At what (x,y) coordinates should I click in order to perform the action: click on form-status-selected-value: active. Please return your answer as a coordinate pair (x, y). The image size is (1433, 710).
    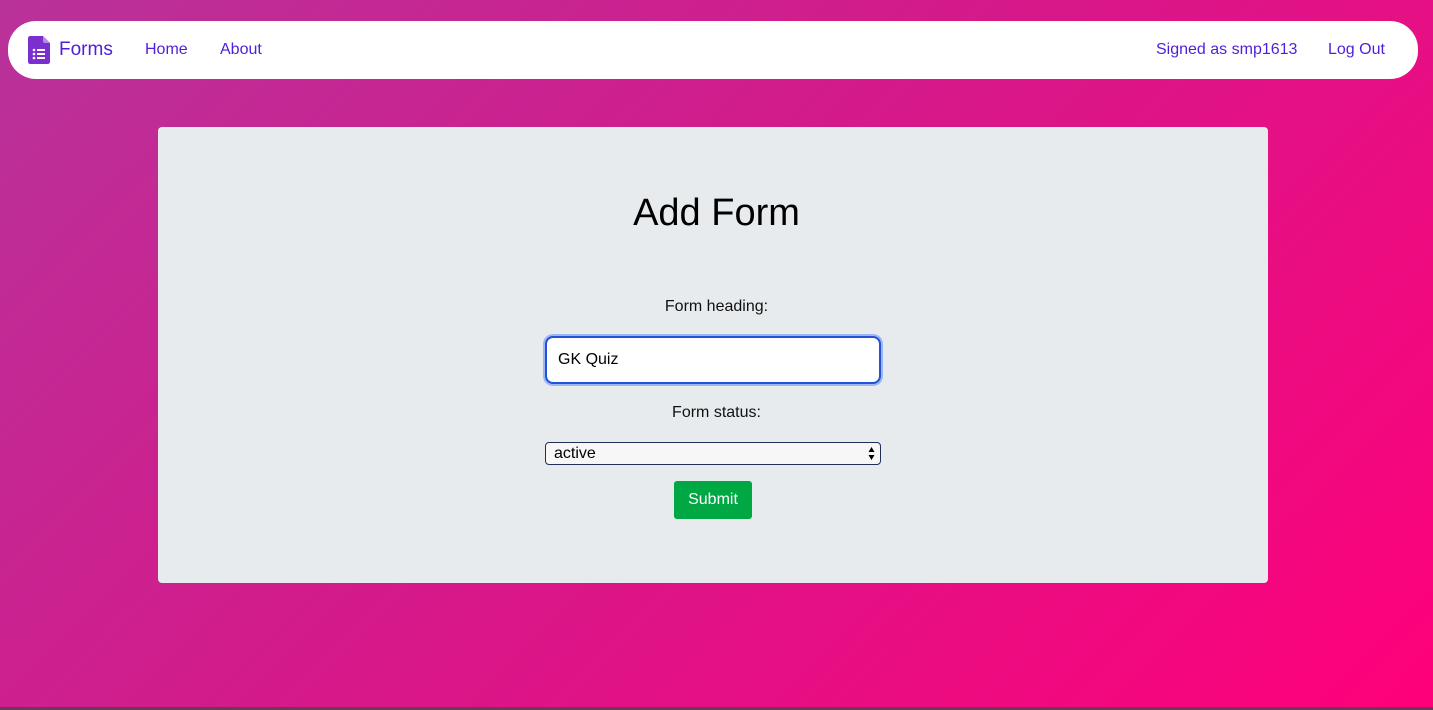
    Looking at the image, I should click on (575, 453).